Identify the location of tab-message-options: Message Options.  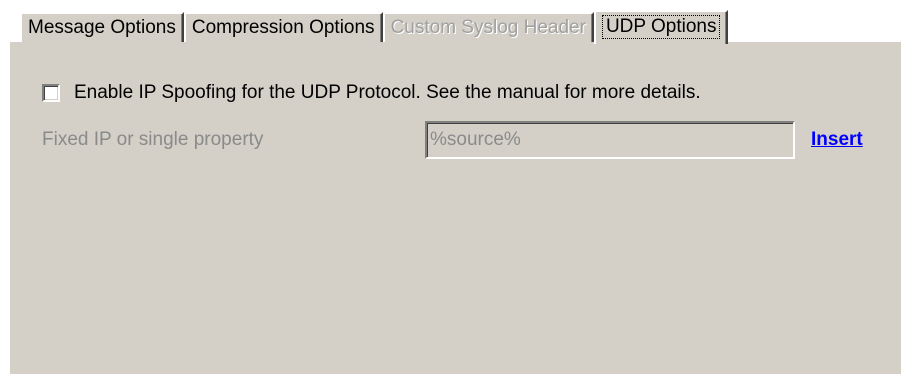
(102, 27).